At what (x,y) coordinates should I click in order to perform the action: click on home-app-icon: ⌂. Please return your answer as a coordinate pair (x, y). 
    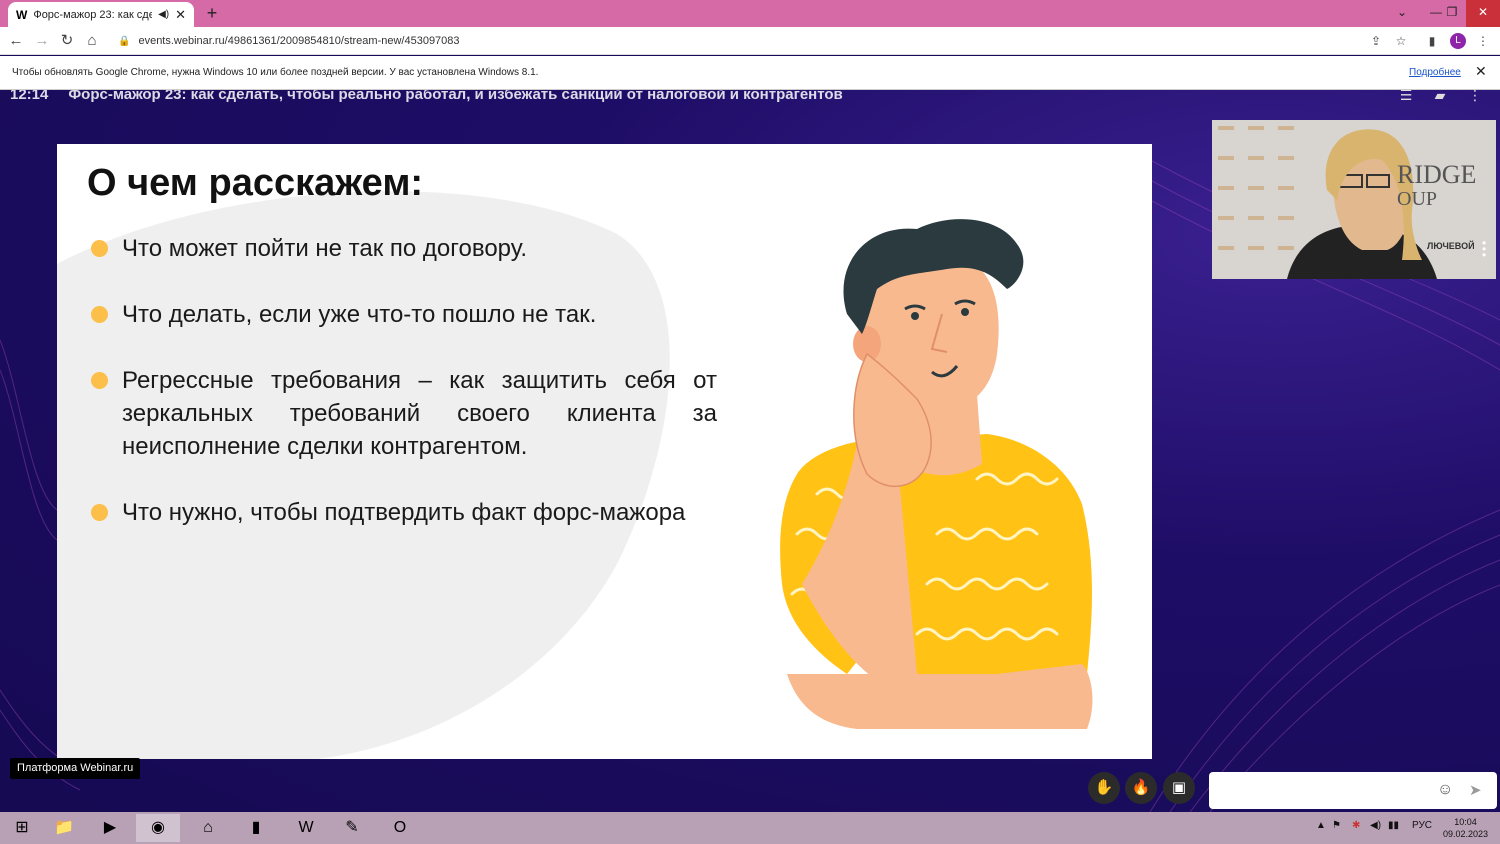
    Looking at the image, I should click on (208, 828).